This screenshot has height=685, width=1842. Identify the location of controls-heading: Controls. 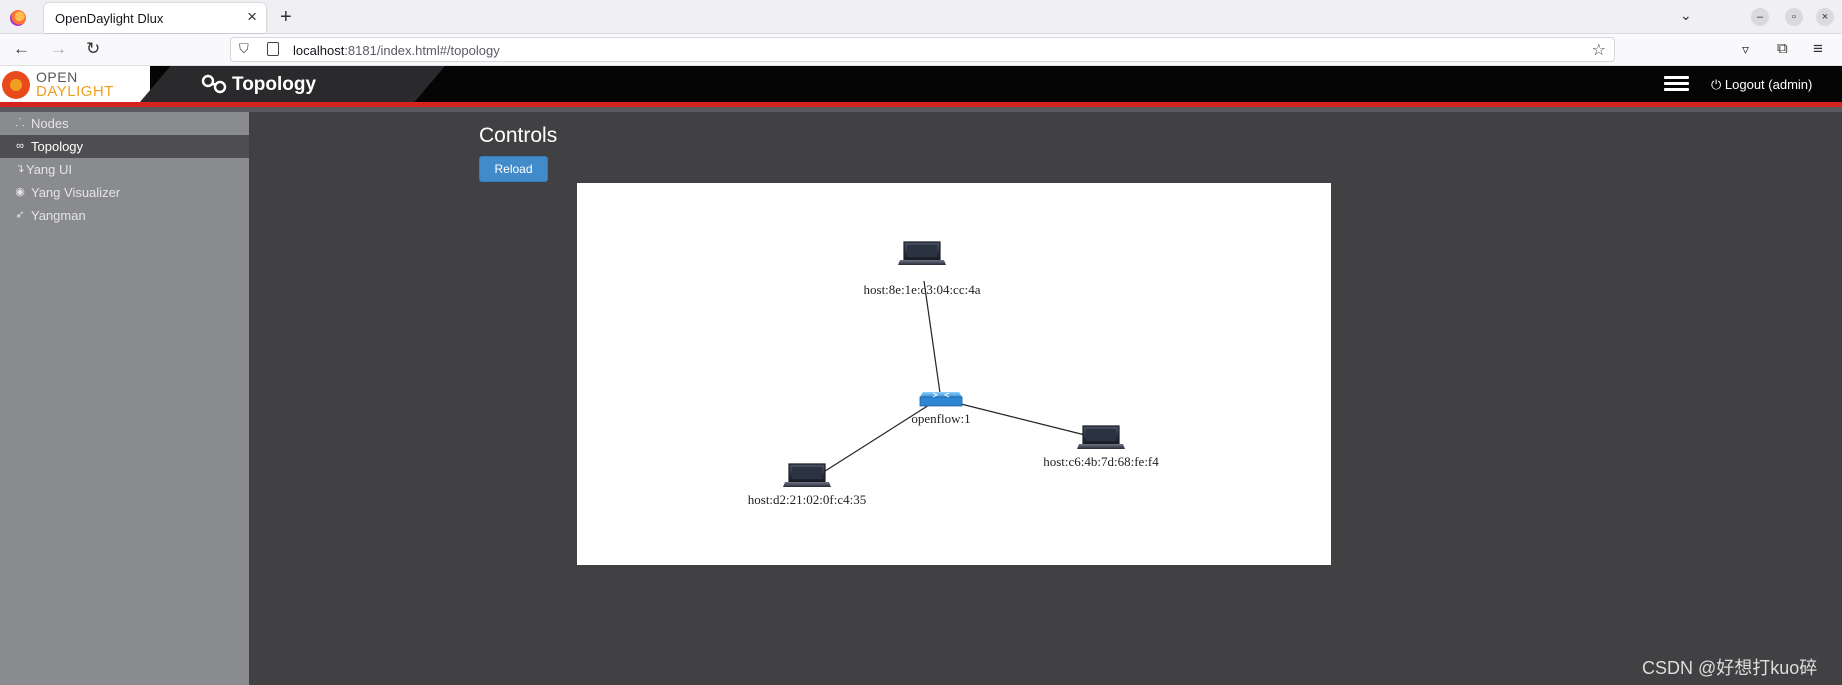
(518, 135).